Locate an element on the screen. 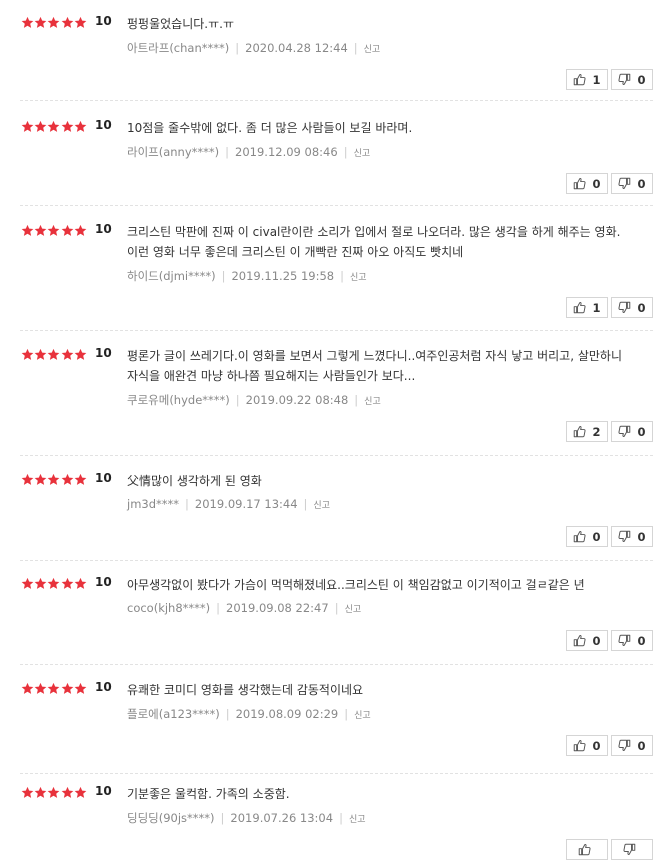 The width and height of the screenshot is (666, 860). review-author: 쿠로유메(hyde****) is located at coordinates (178, 400).